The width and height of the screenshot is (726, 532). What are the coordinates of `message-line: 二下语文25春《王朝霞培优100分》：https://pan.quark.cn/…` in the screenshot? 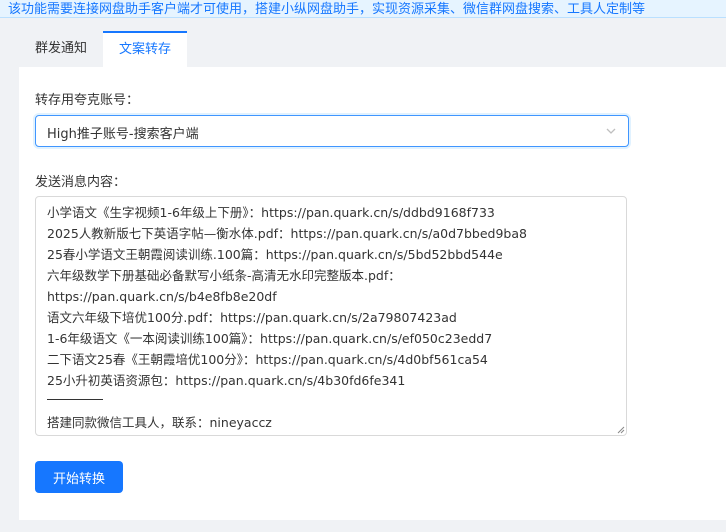 It's located at (267, 359).